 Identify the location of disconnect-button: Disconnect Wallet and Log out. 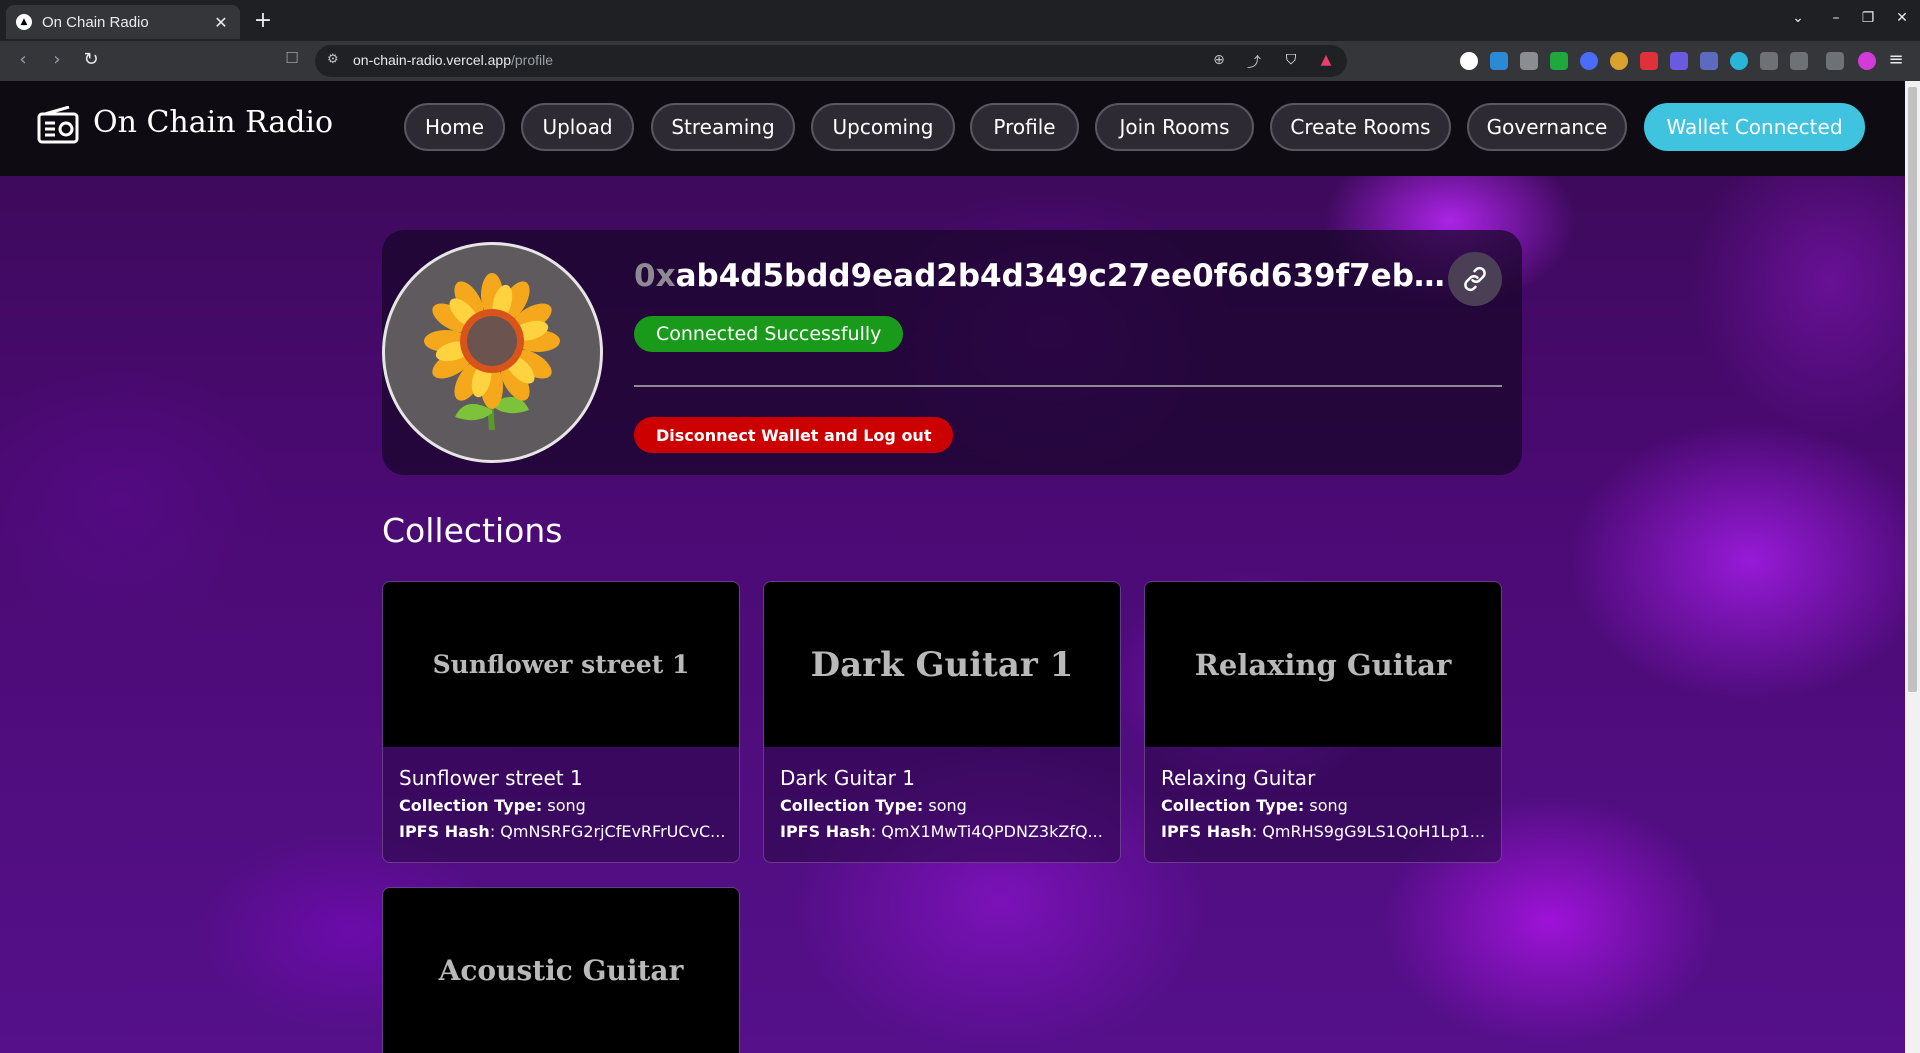
(794, 435).